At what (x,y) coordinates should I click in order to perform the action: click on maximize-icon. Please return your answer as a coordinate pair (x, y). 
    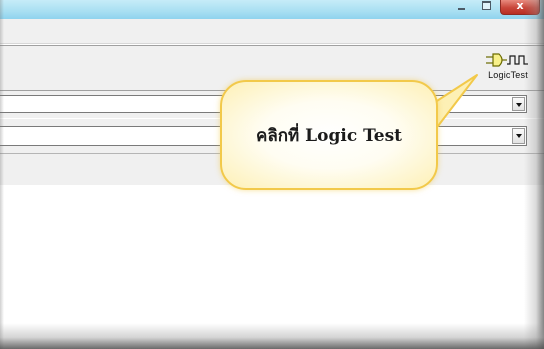
    Looking at the image, I should click on (486, 5).